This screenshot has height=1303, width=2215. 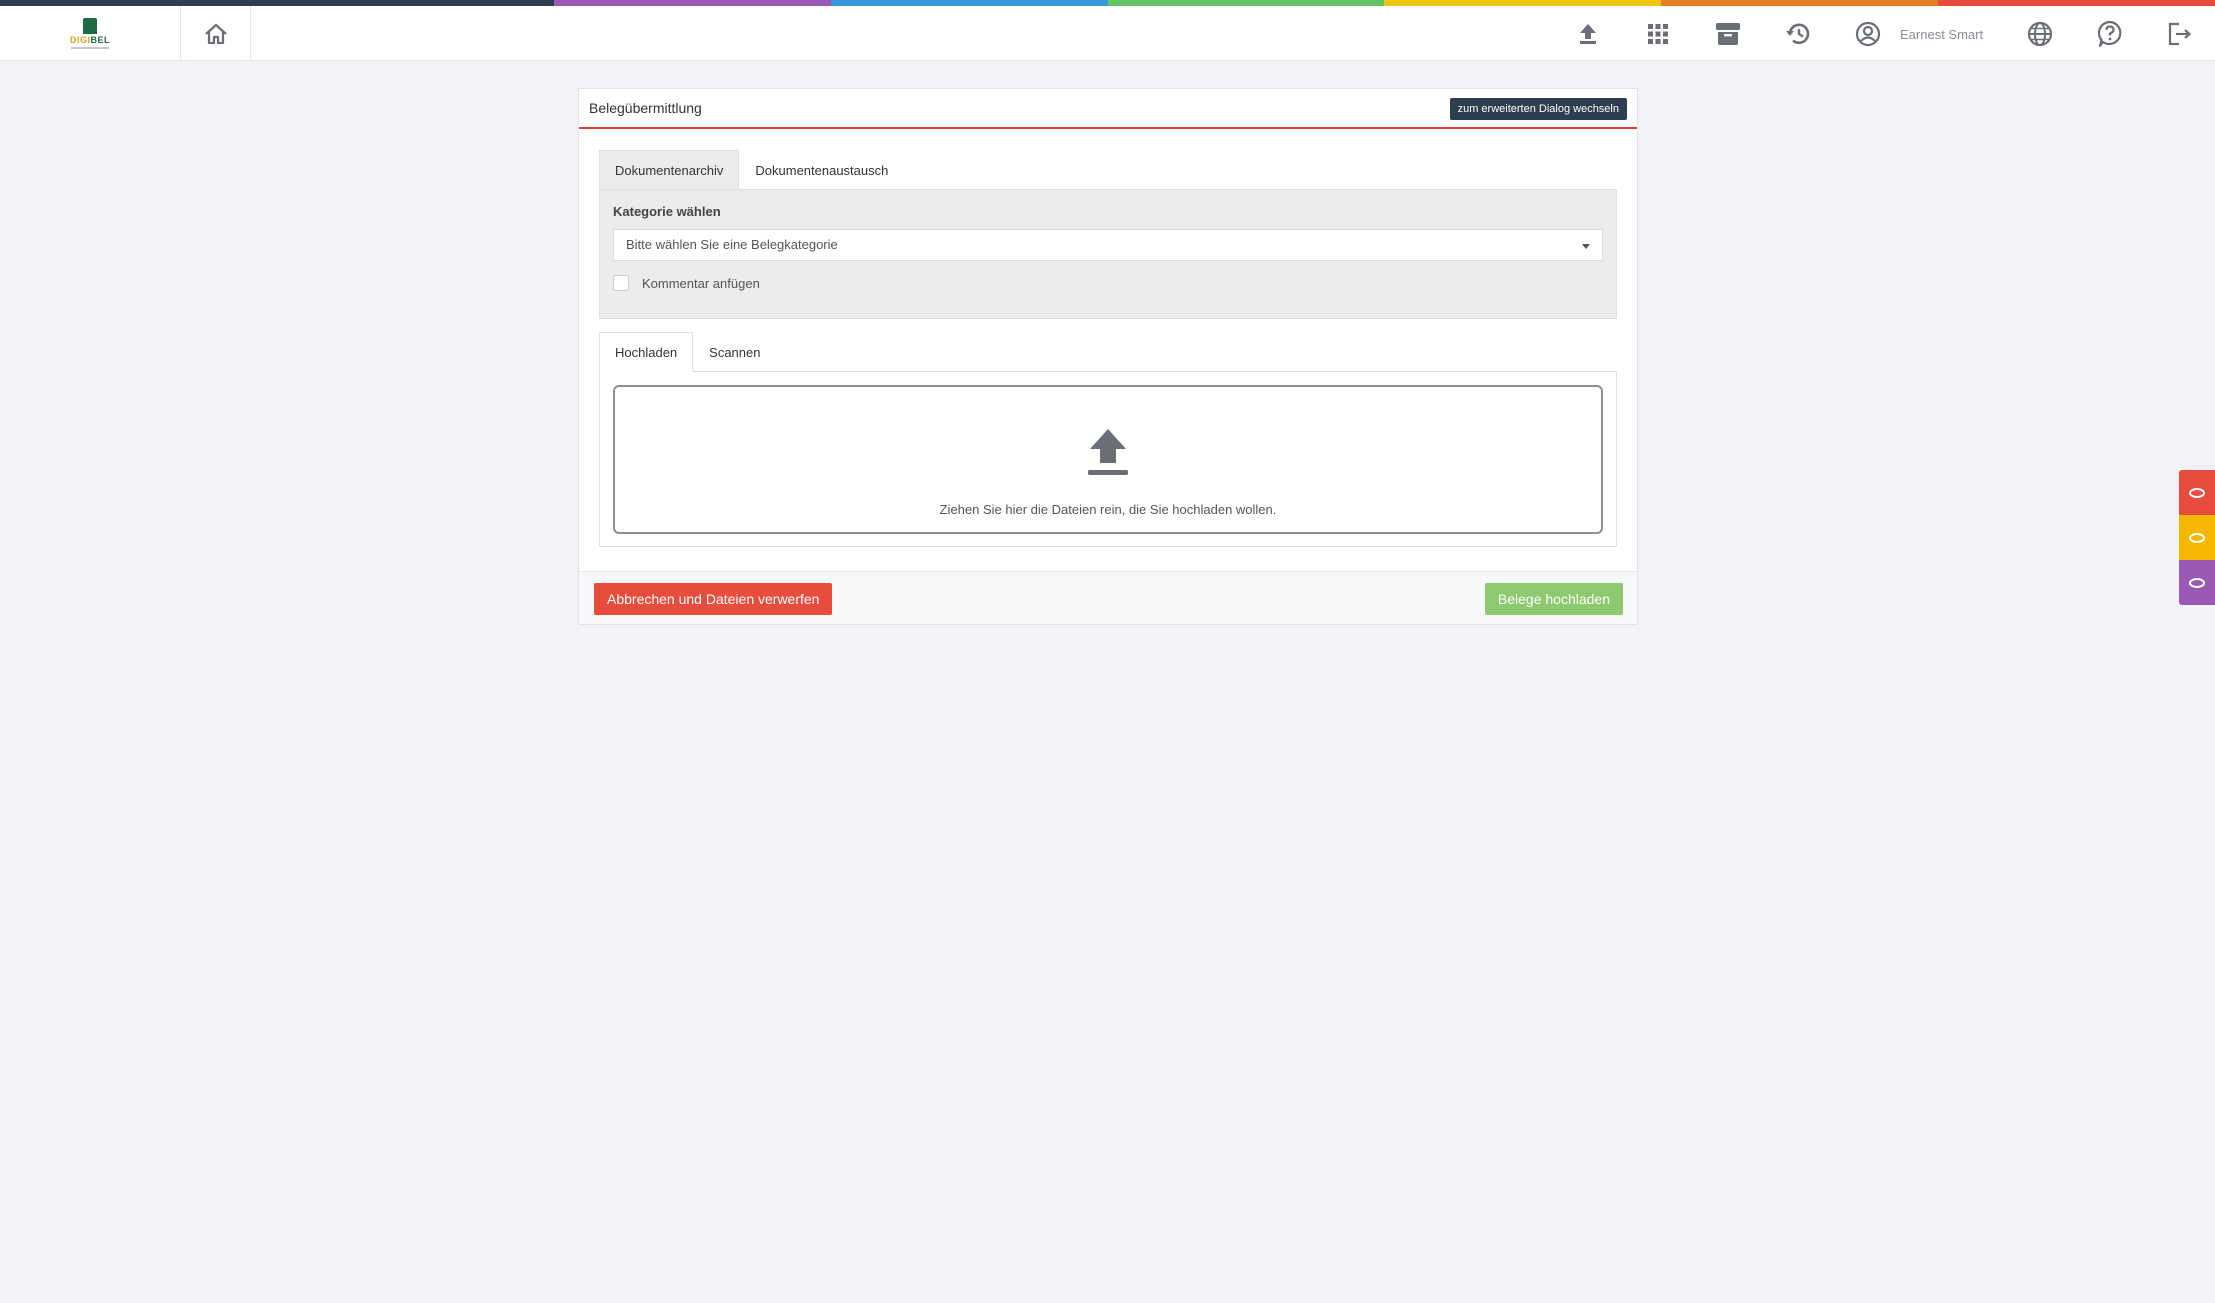 I want to click on user-name-label: Earnest Smart, so click(x=1941, y=34).